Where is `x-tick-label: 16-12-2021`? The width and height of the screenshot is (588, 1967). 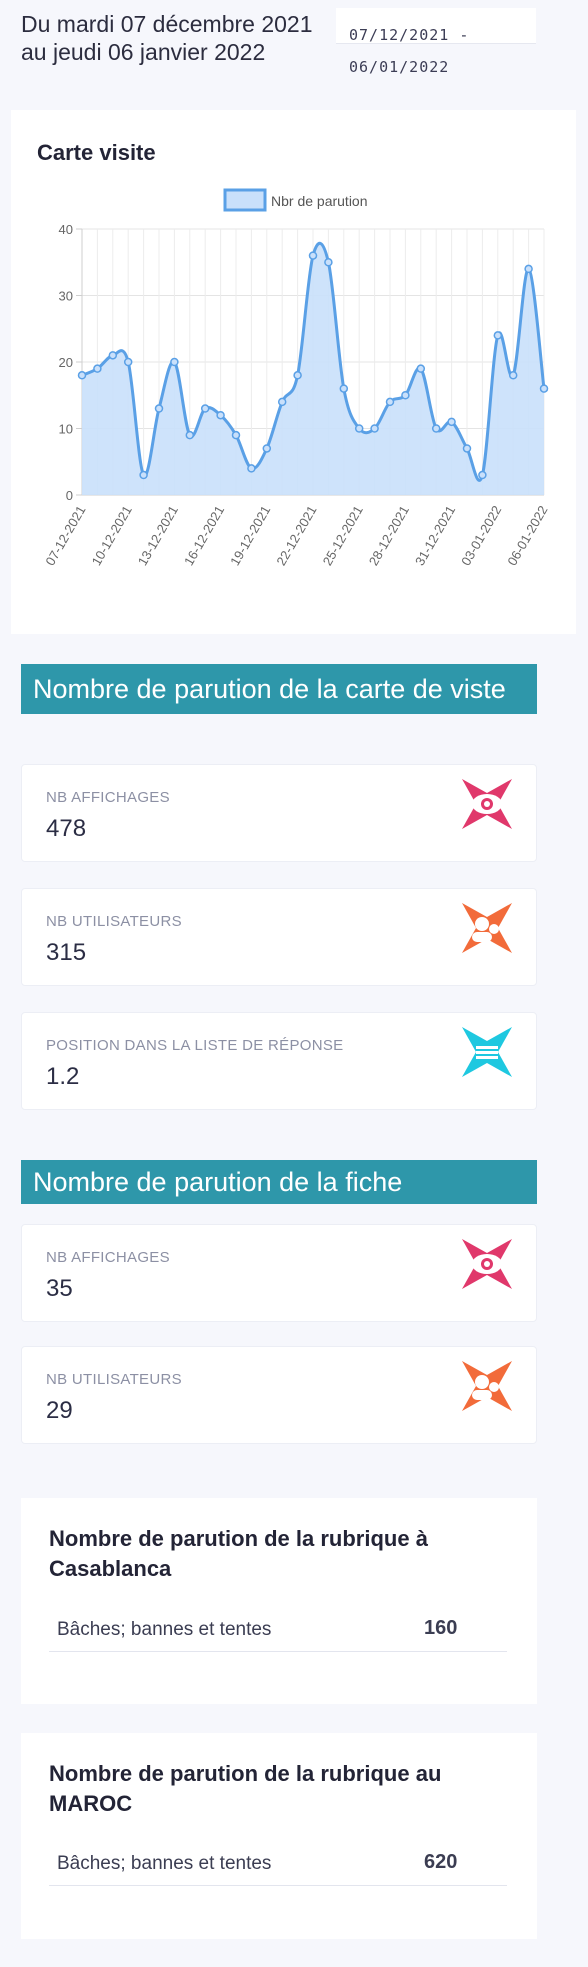 x-tick-label: 16-12-2021 is located at coordinates (204, 535).